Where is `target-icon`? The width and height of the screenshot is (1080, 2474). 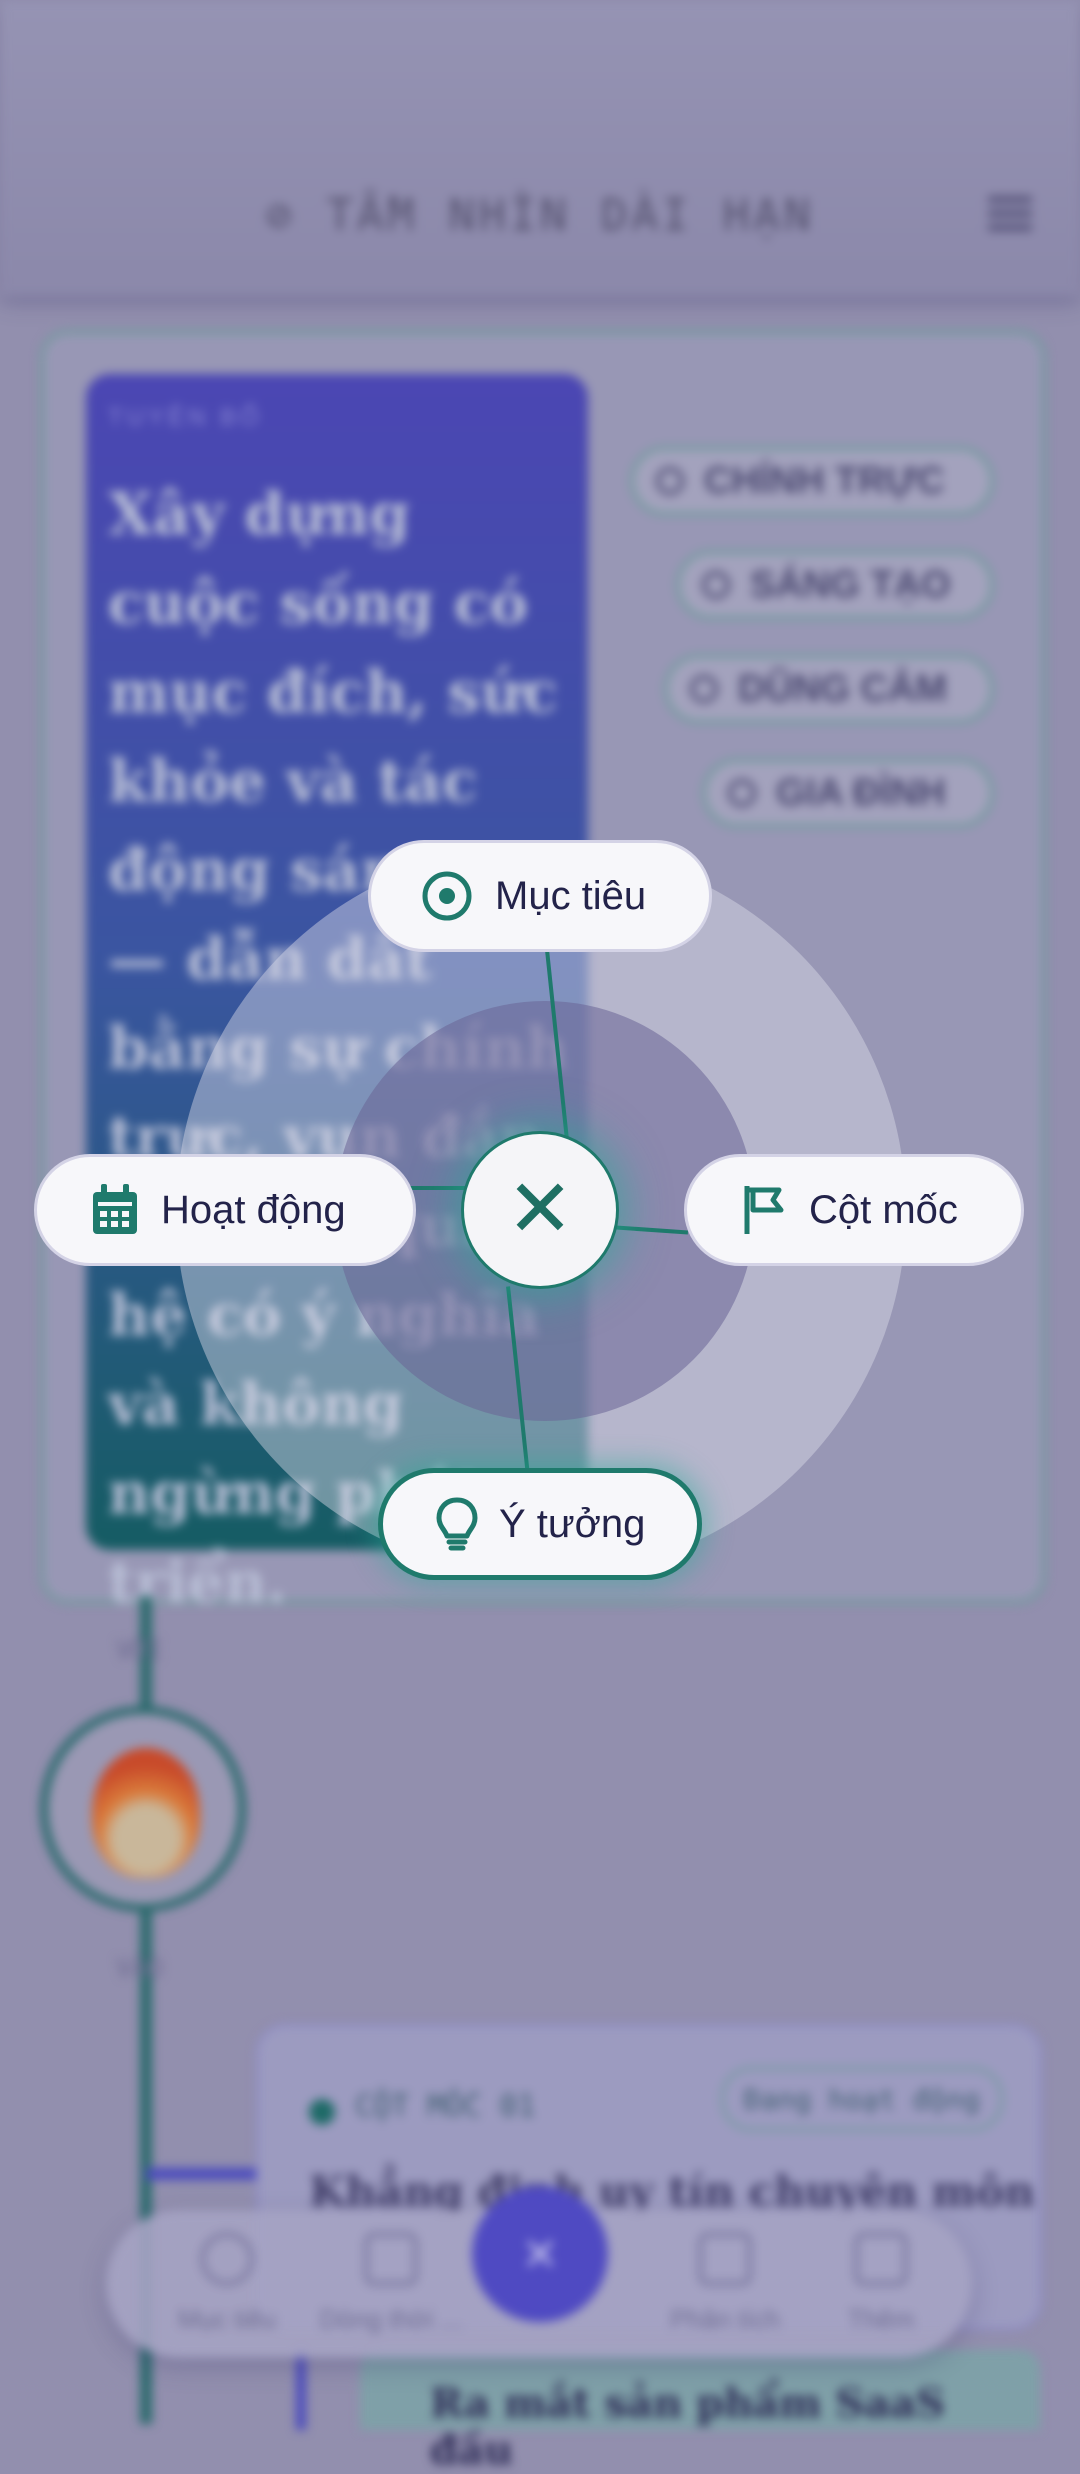 target-icon is located at coordinates (447, 896).